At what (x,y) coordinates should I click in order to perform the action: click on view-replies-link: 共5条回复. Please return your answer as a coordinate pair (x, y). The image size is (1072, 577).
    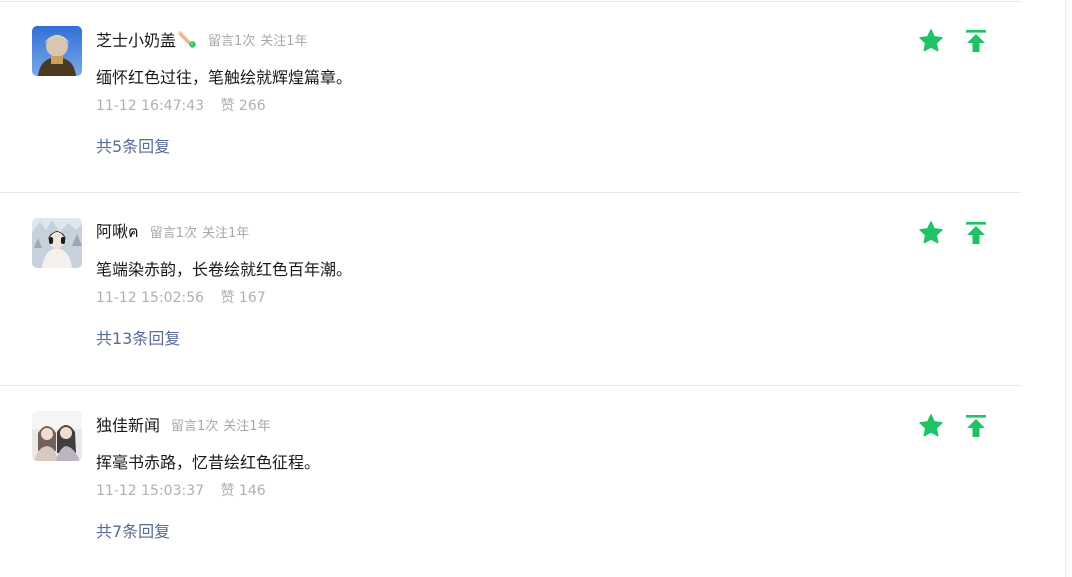
    Looking at the image, I should click on (133, 145).